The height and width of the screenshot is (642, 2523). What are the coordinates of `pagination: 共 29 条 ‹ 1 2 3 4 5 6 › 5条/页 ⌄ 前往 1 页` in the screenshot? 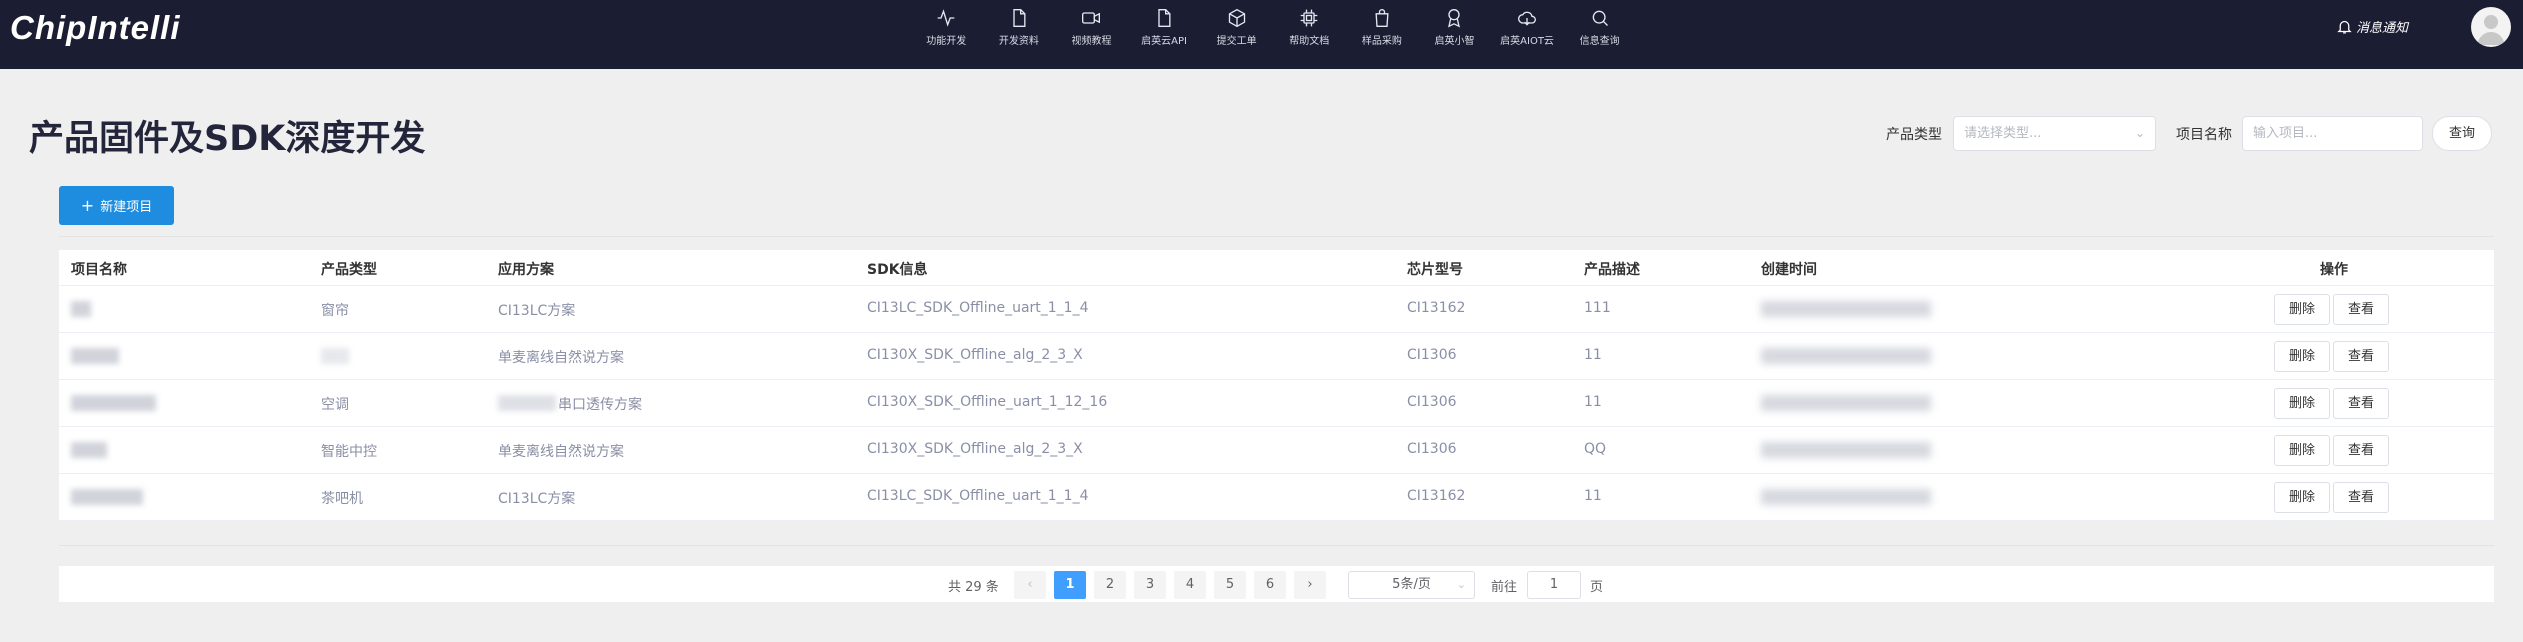 It's located at (1276, 584).